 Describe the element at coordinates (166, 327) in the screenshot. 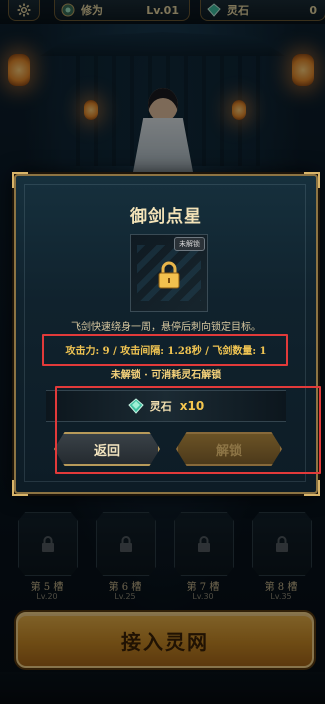

I see `skill-description: 飞剑快速绕身一周，悬停后刺向锁定目标。` at that location.